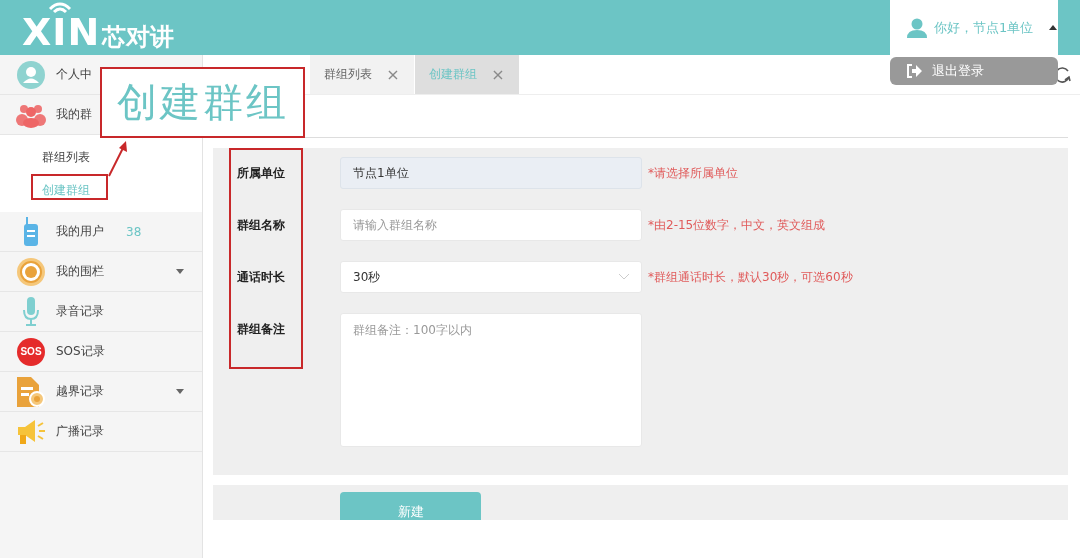 The image size is (1080, 558). What do you see at coordinates (138, 36) in the screenshot?
I see `logo-name: 芯对讲` at bounding box center [138, 36].